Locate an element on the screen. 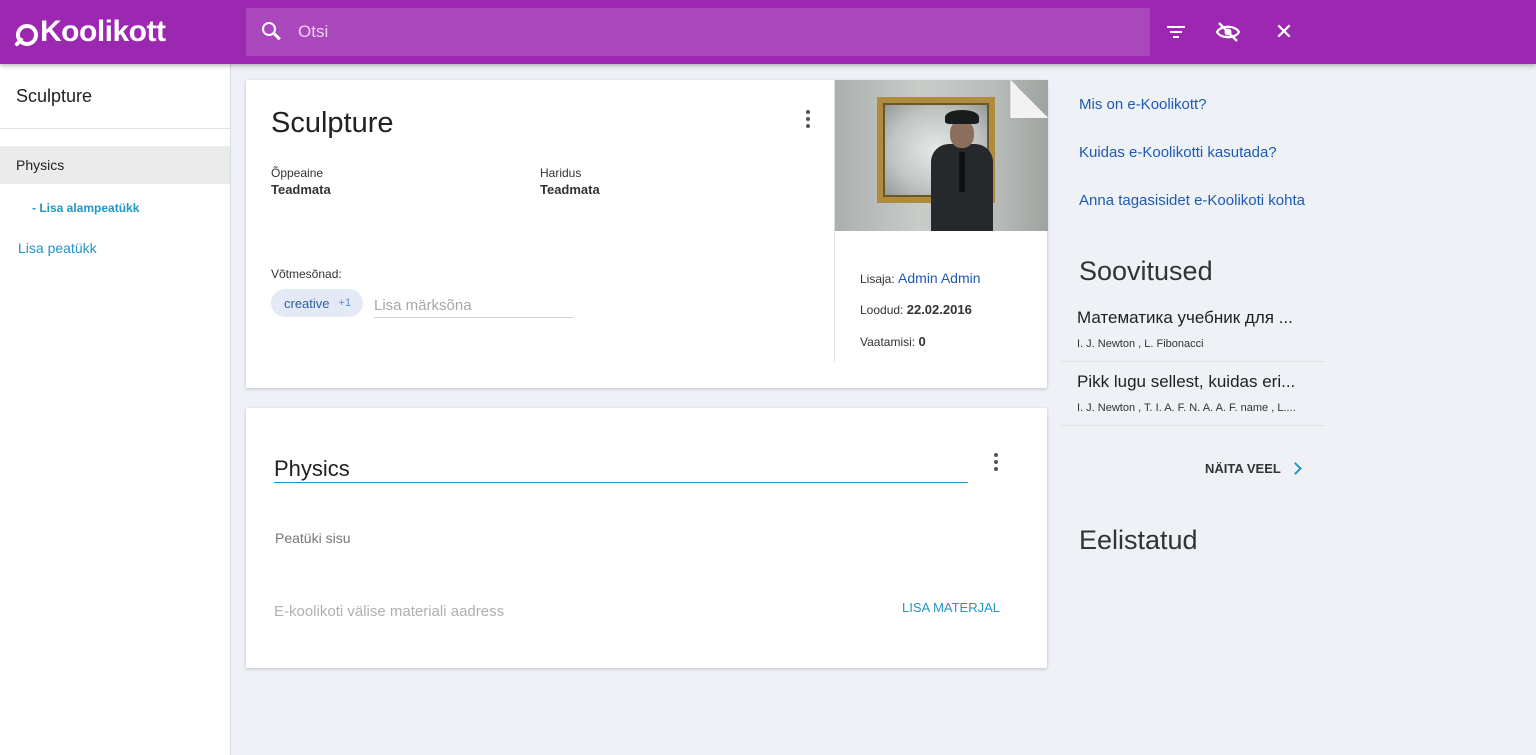 This screenshot has width=1536, height=755. logo: Koolikott is located at coordinates (90, 32).